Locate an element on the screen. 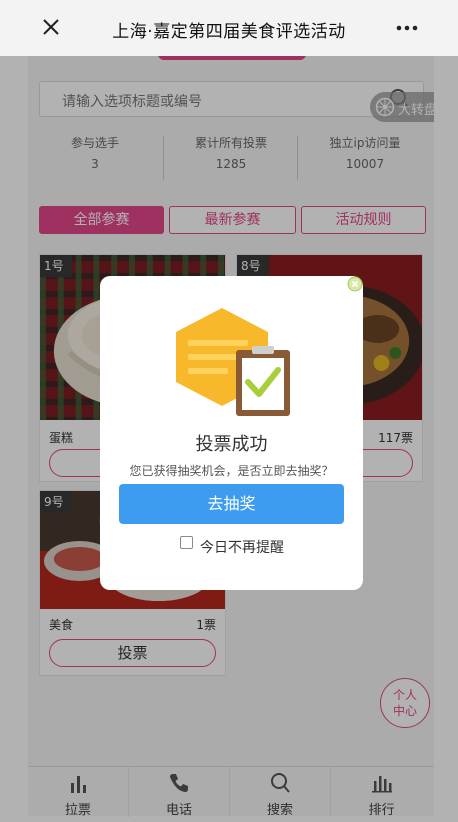 This screenshot has width=458, height=822. top-nav-bar: 上海·嘉定第四届美食评选活动 is located at coordinates (229, 28).